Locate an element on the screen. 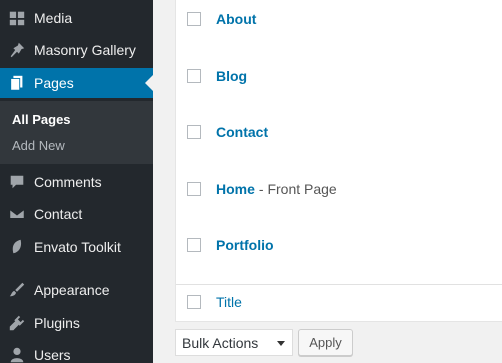 The image size is (502, 363). sidebar-item-label: Comments is located at coordinates (68, 182).